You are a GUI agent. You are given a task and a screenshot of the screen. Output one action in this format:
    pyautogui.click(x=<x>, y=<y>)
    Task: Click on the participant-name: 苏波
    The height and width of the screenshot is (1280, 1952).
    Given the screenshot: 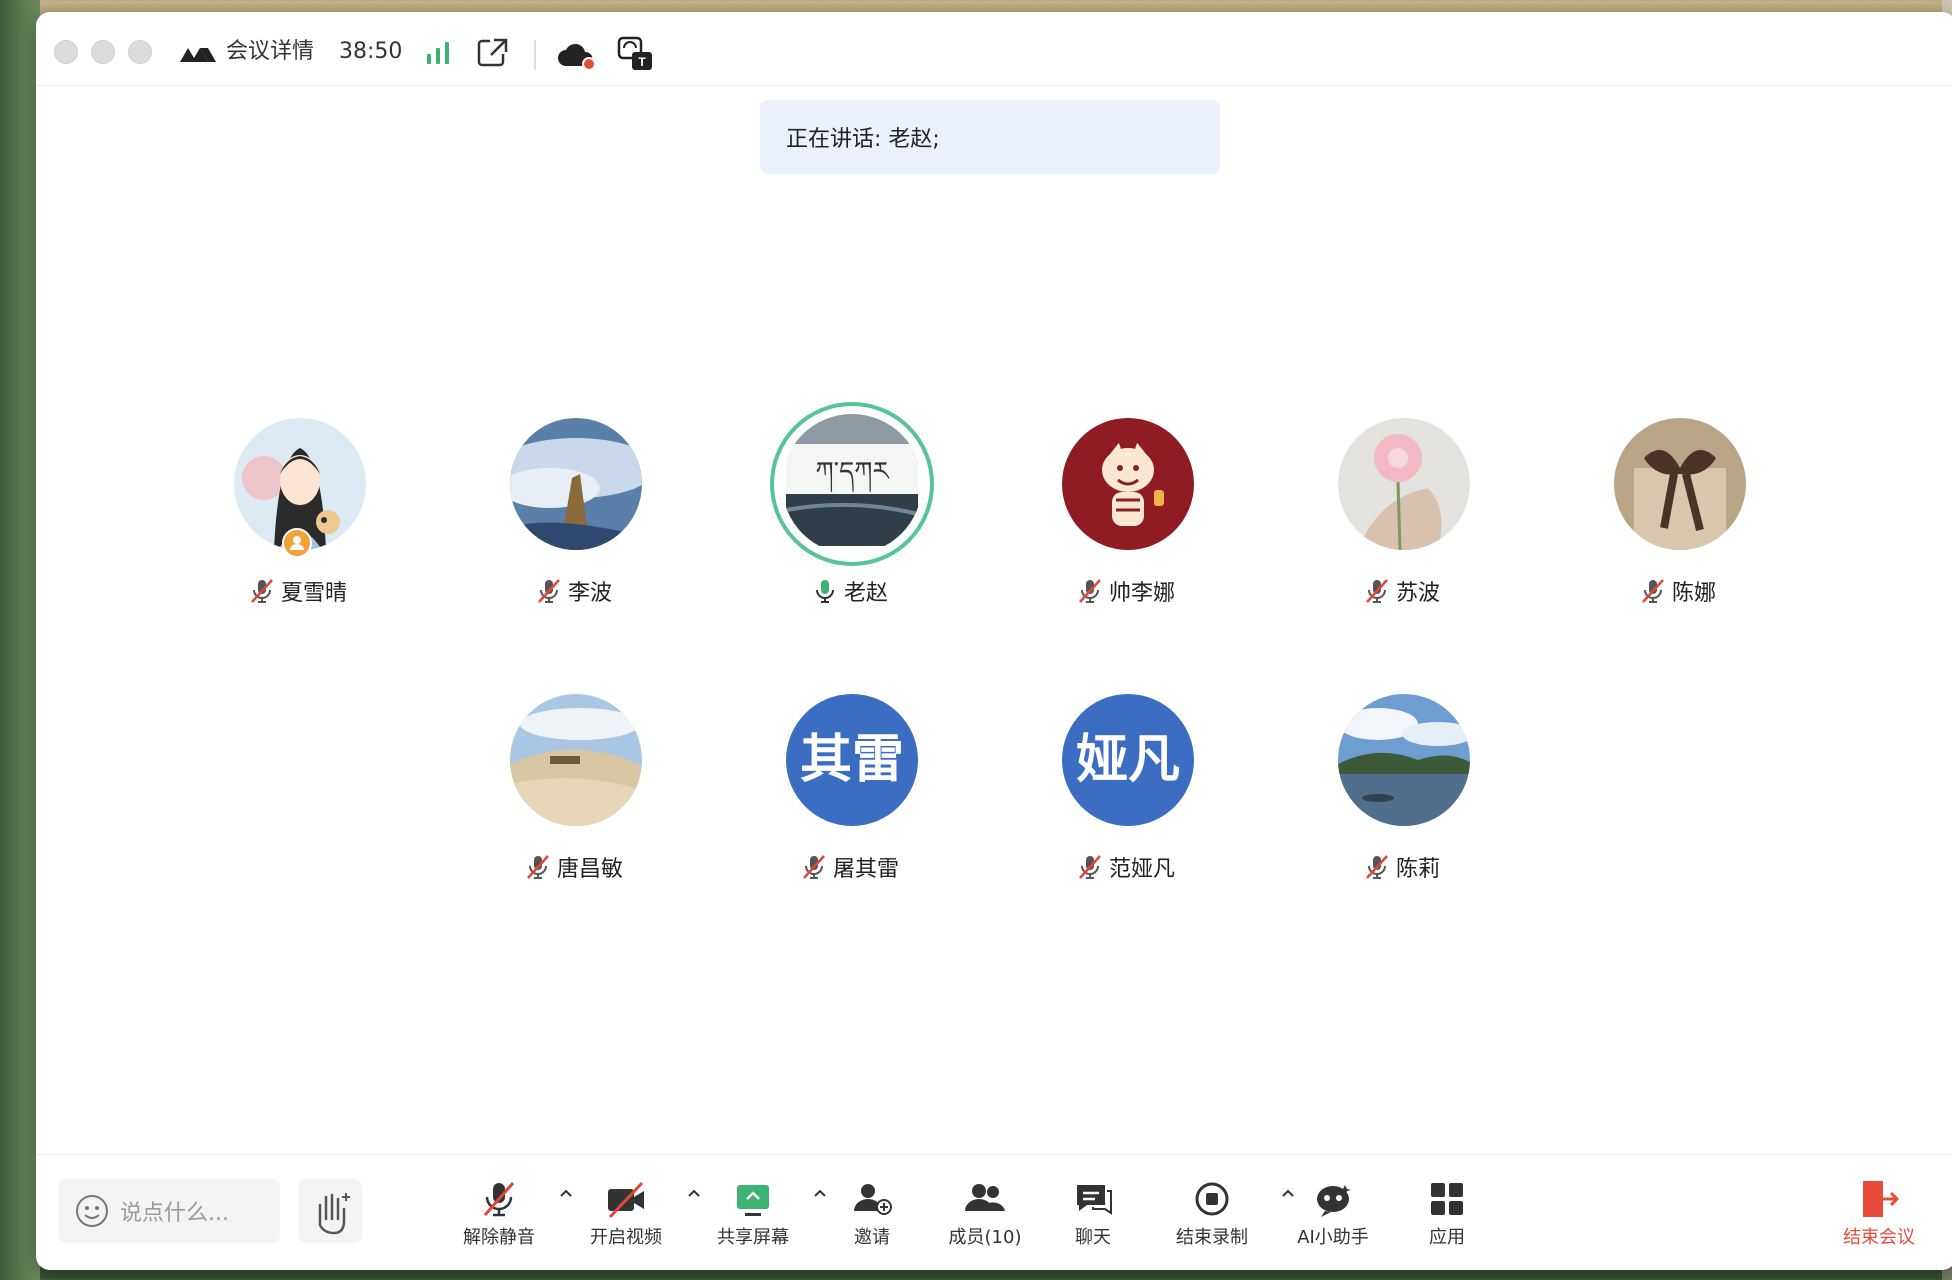 What is the action you would take?
    pyautogui.click(x=1417, y=593)
    